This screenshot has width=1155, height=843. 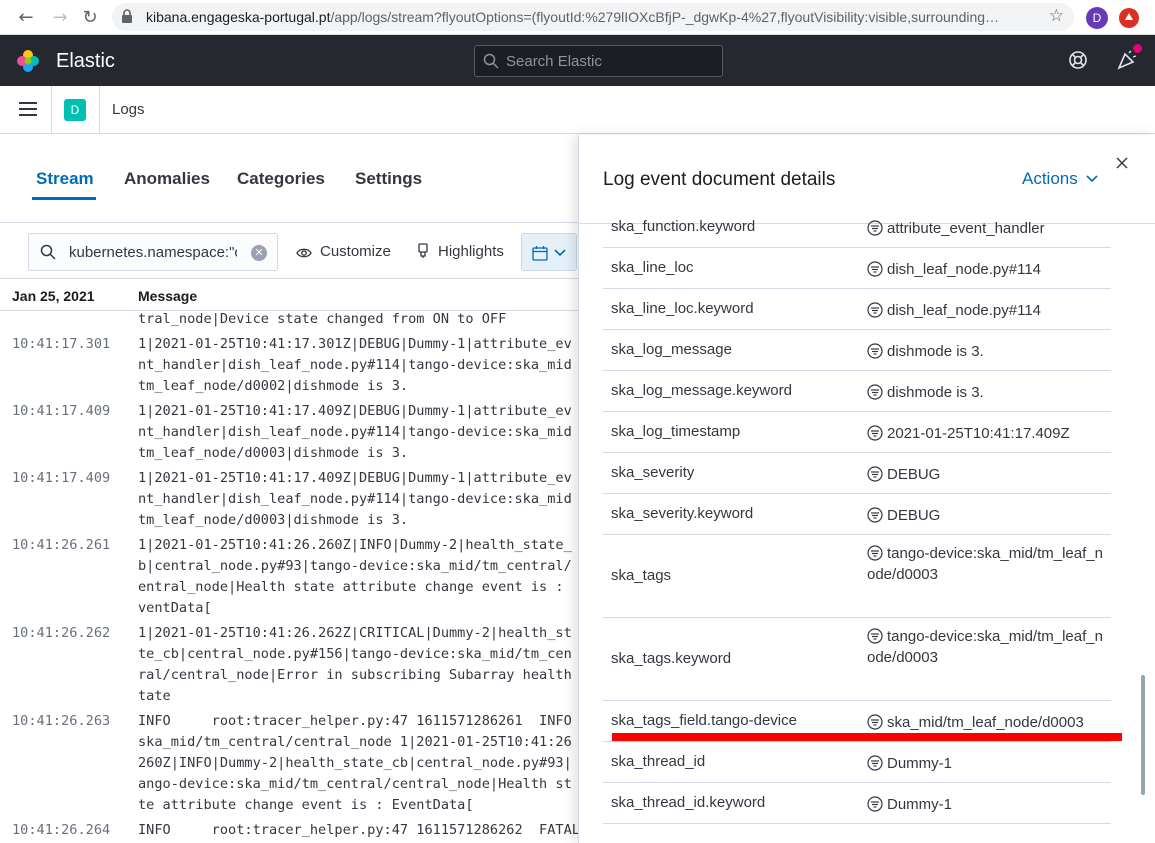 What do you see at coordinates (471, 251) in the screenshot?
I see `highlights-label: Highlights` at bounding box center [471, 251].